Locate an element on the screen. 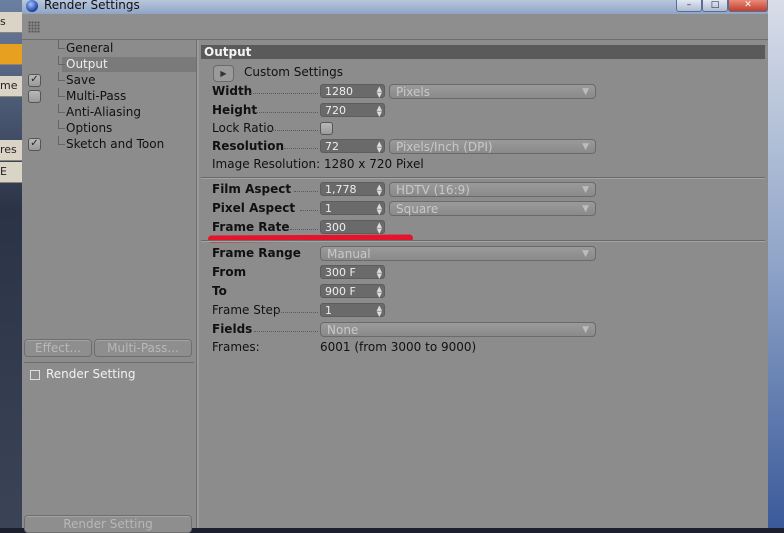 This screenshot has width=784, height=533. frame-step-input: 1 ▲ ▼ is located at coordinates (352, 310).